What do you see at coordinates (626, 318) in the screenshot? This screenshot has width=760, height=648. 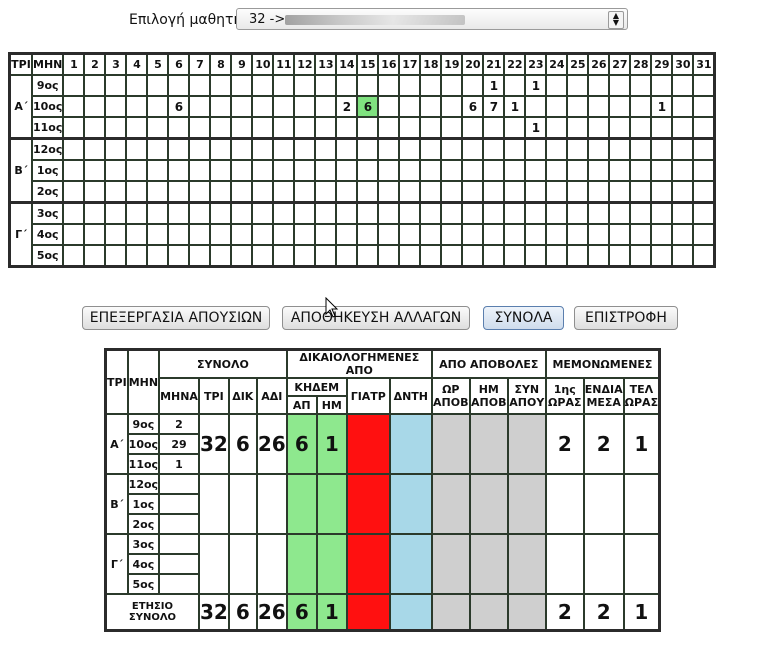 I see `back-button: ΕΠΙΣΤΡΟΦΗ` at bounding box center [626, 318].